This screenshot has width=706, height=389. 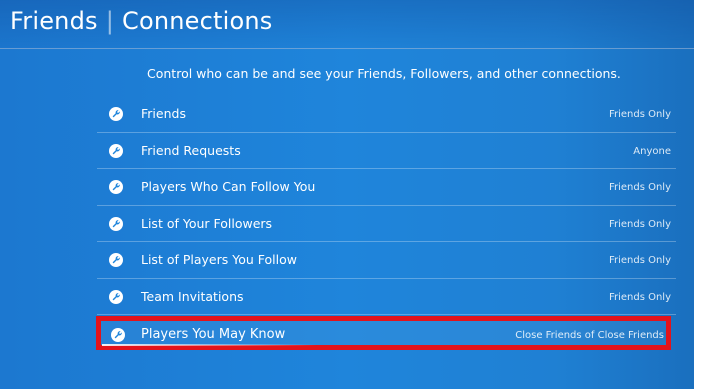 What do you see at coordinates (192, 296) in the screenshot?
I see `setting-label: Team Invitations` at bounding box center [192, 296].